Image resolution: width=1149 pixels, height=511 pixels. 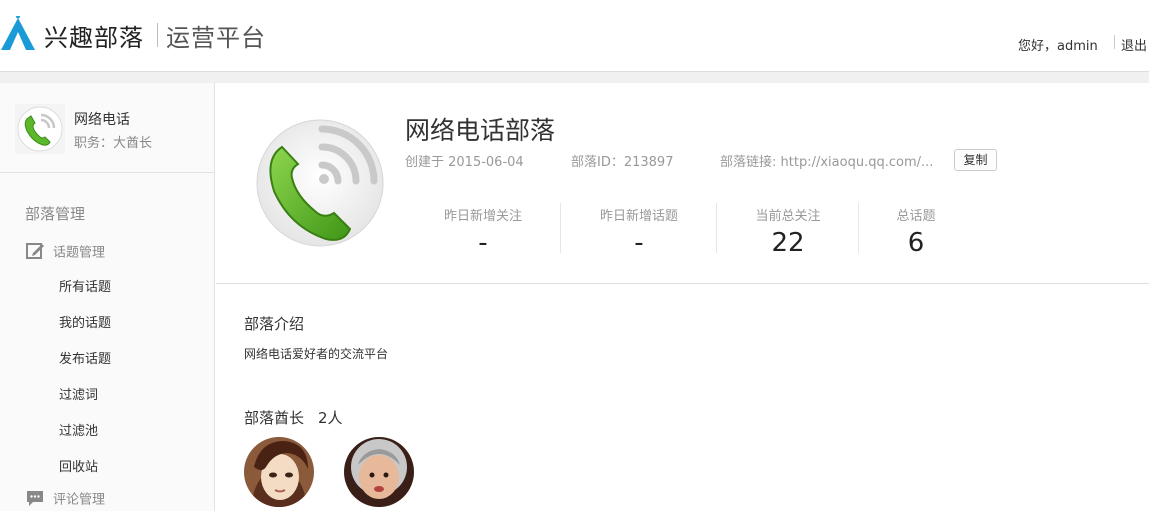 I want to click on nav-item-filter-pool: 过滤池, so click(x=78, y=429).